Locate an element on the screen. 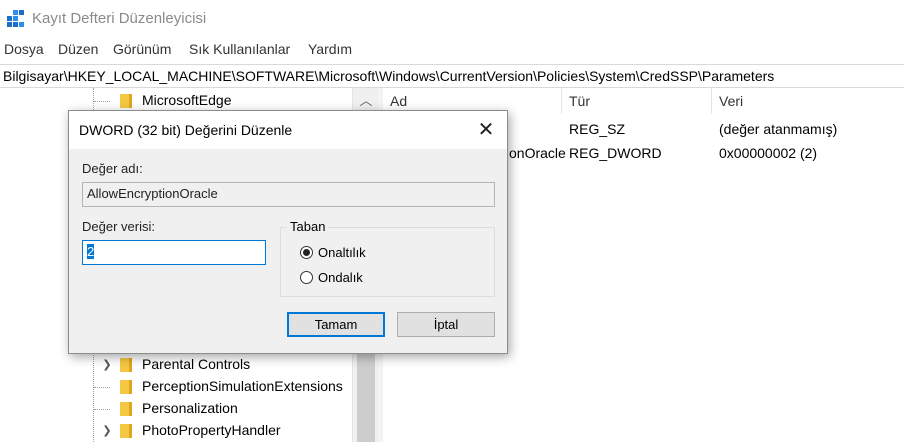 Image resolution: width=904 pixels, height=442 pixels. value-data: (değer atanmamış) is located at coordinates (778, 129).